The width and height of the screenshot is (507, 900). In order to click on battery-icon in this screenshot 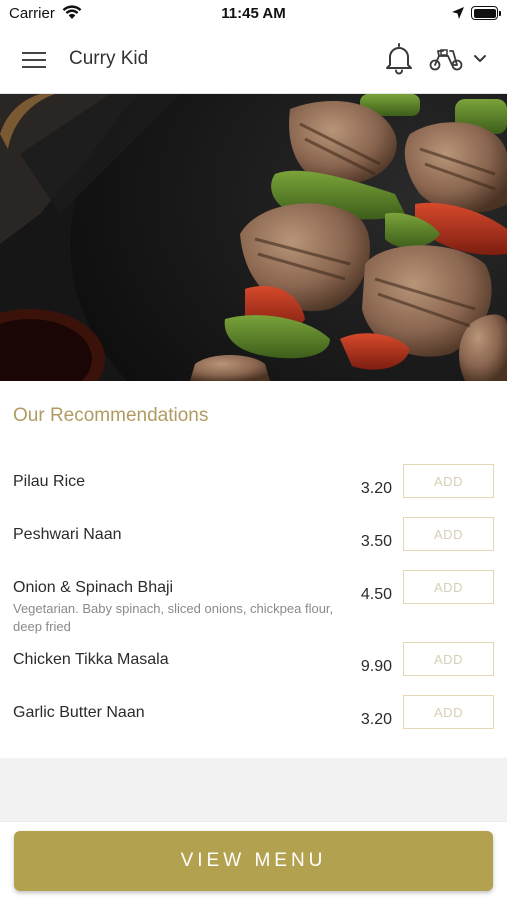, I will do `click(486, 13)`.